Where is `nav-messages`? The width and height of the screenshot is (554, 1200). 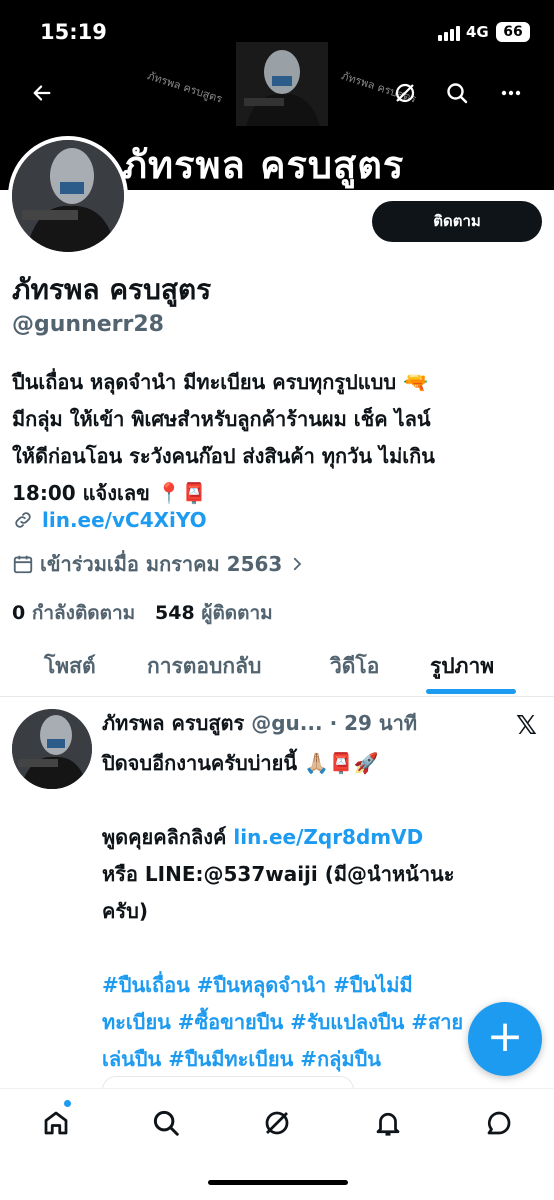
nav-messages is located at coordinates (499, 1123).